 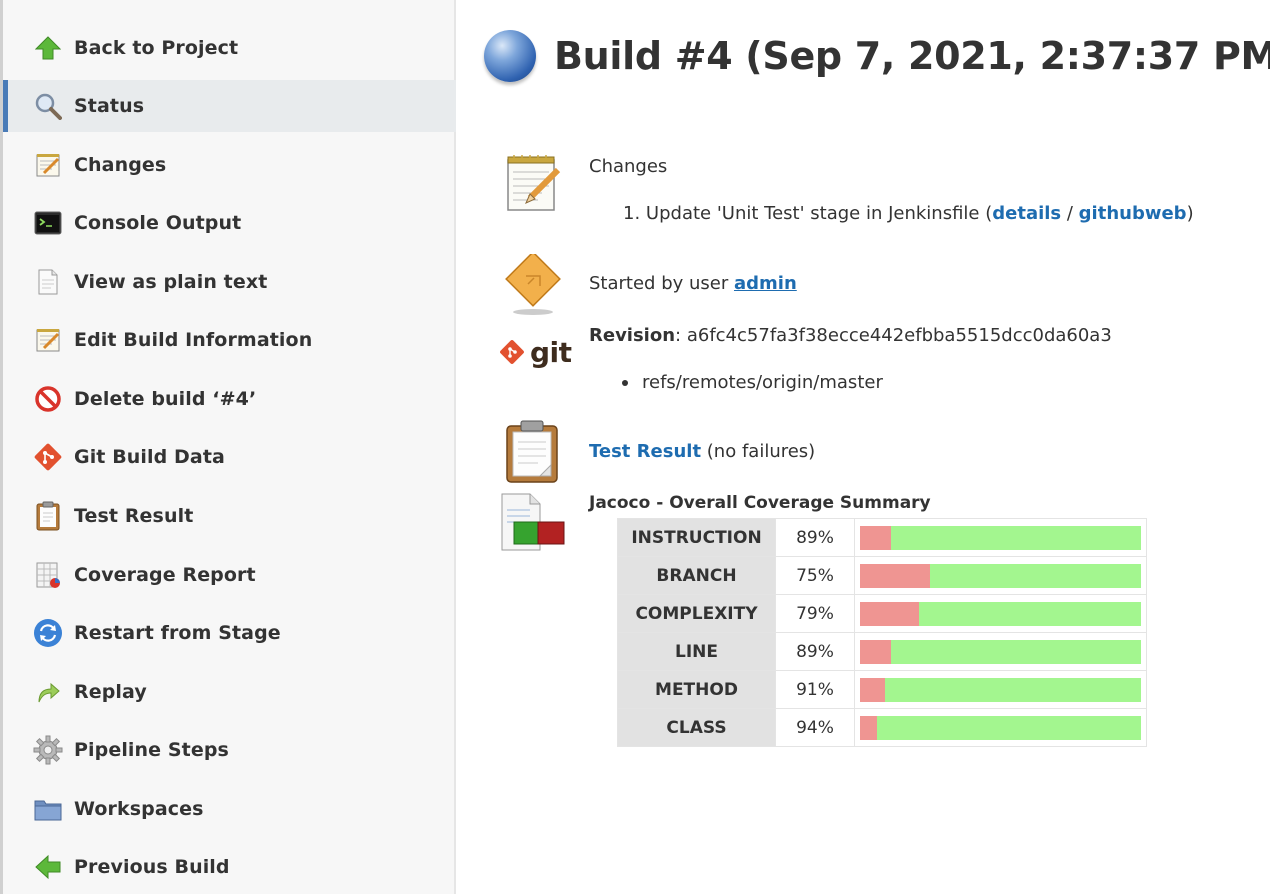 I want to click on coverage-percent: 94%, so click(x=815, y=727).